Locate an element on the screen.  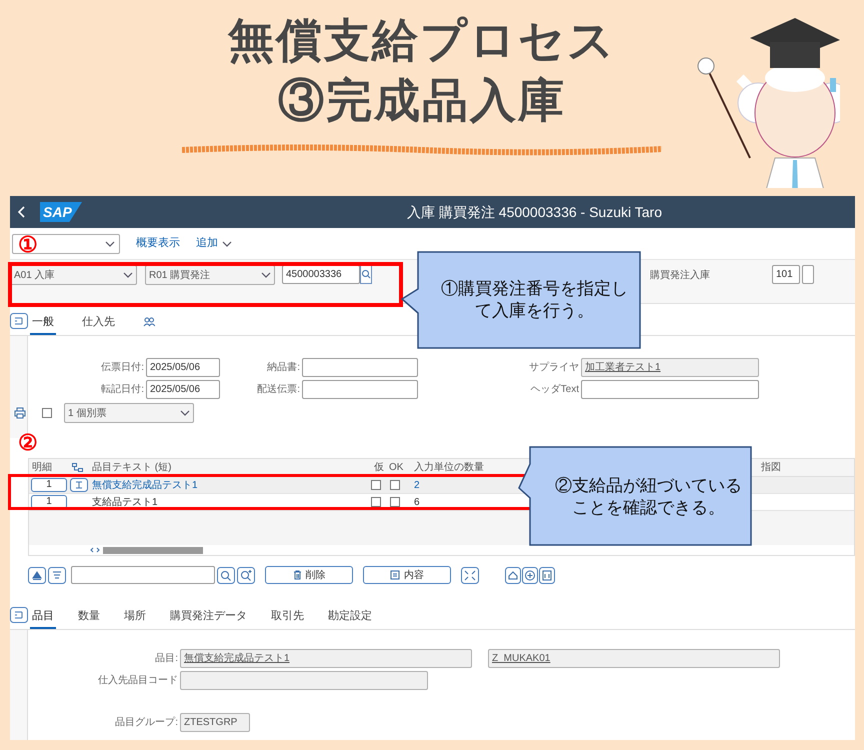
move-down-icon is located at coordinates (57, 575).